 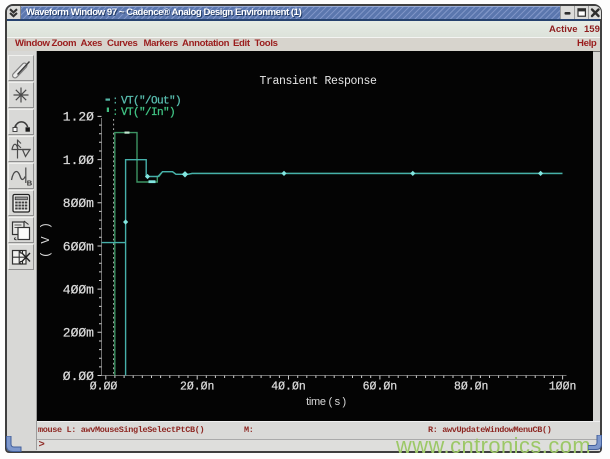 What do you see at coordinates (326, 402) in the screenshot?
I see `svg-text: time ( s )` at bounding box center [326, 402].